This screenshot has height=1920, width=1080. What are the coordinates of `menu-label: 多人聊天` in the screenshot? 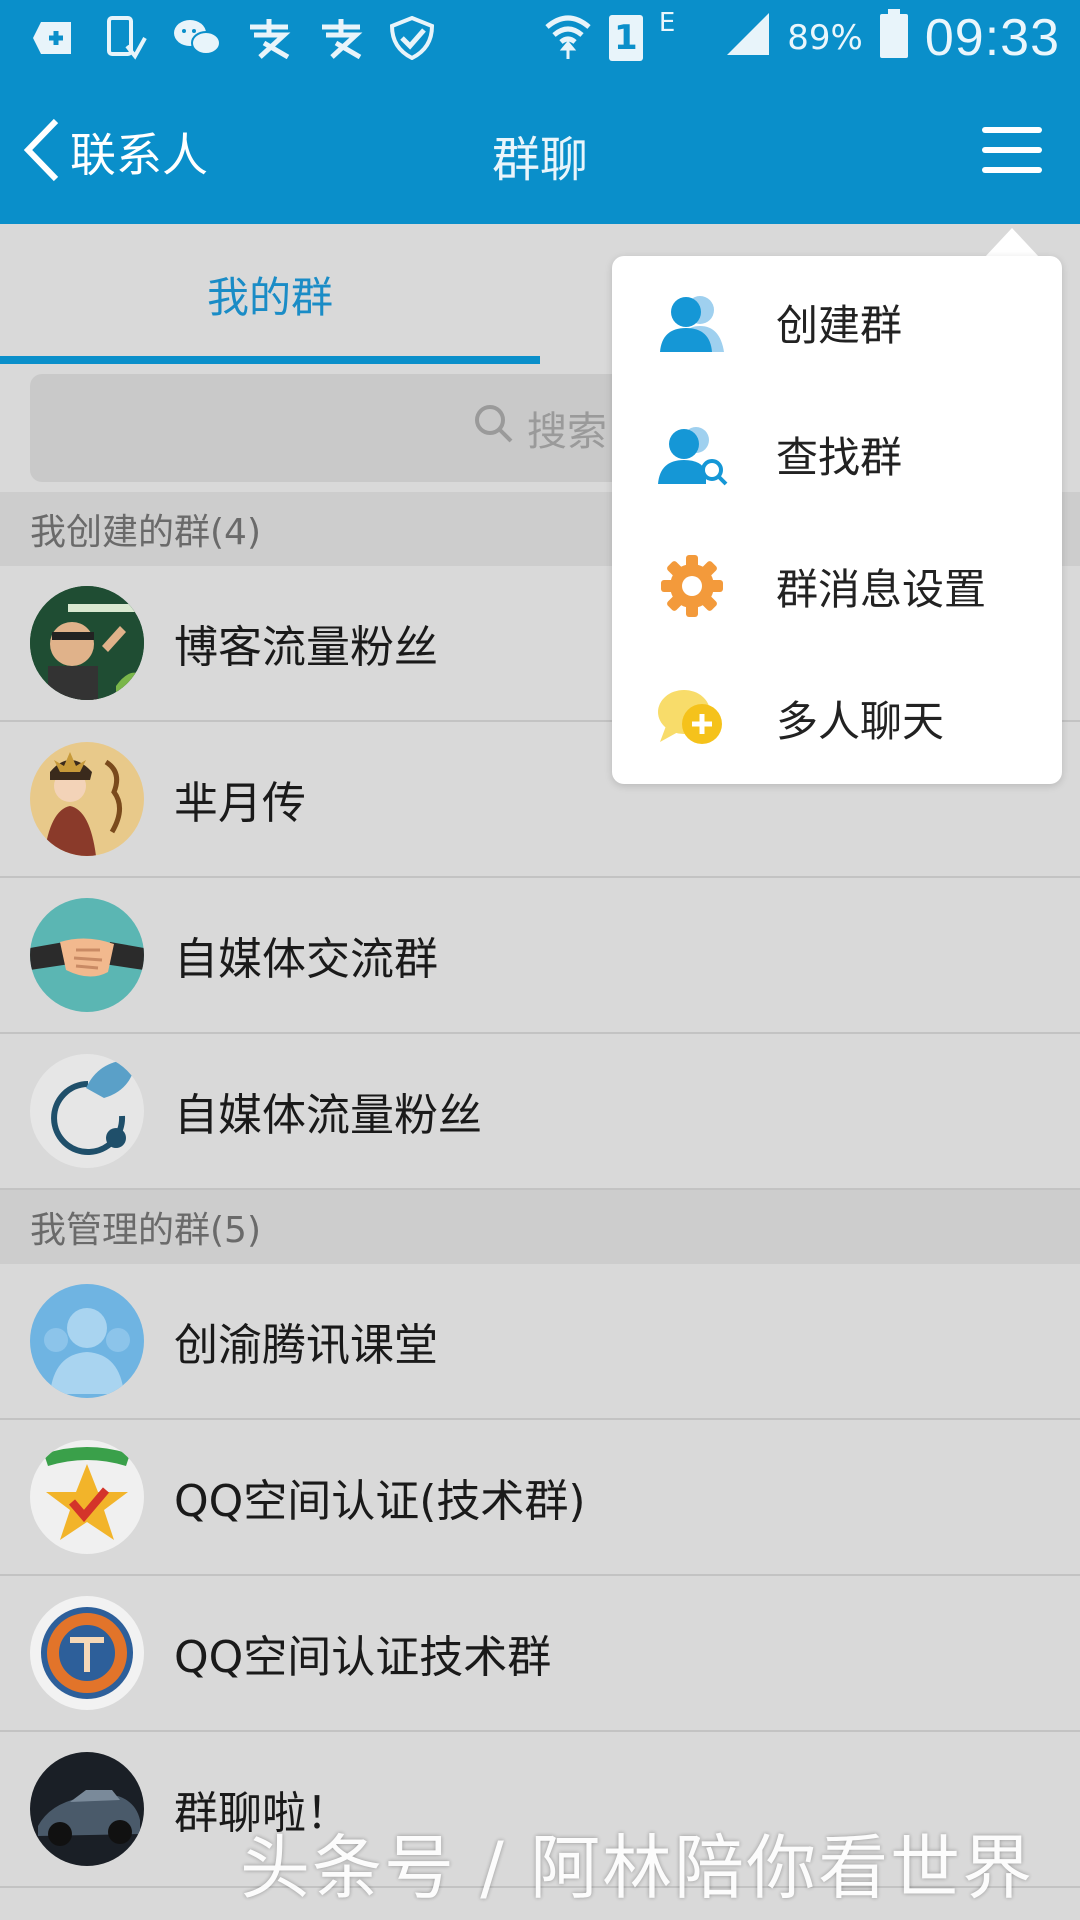 It's located at (860, 721).